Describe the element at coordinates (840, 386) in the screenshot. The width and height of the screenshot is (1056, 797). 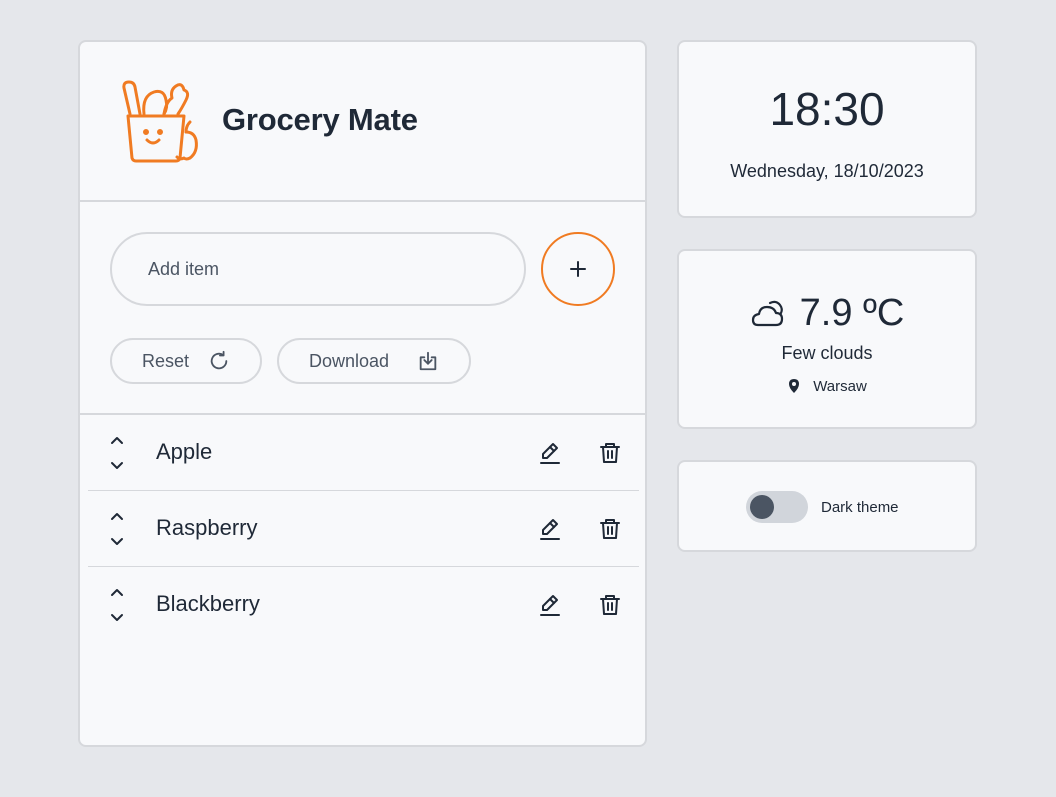
I see `weather-location-label: Warsaw` at that location.